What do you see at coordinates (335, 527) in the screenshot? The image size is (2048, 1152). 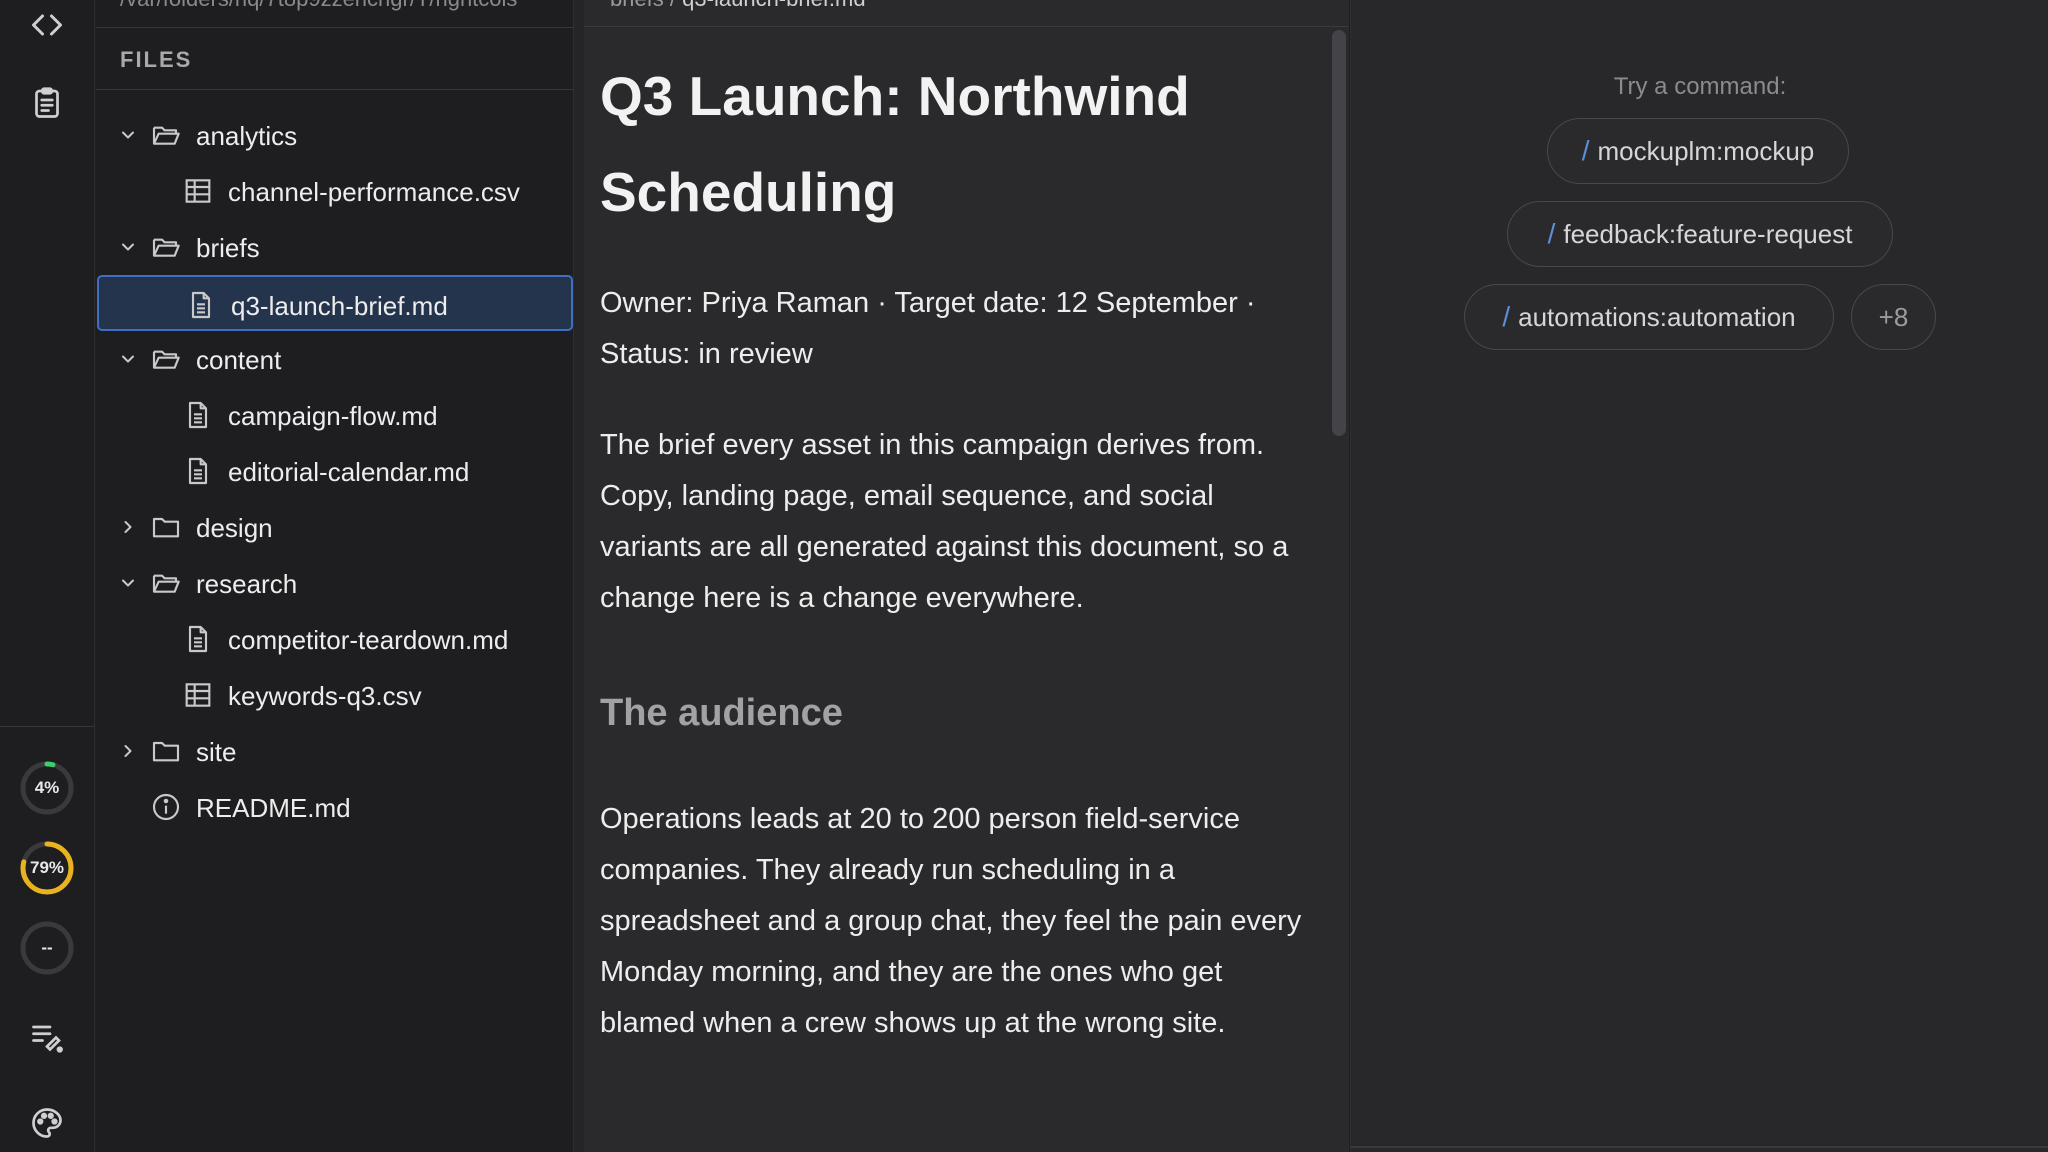 I see `folder-row: design` at bounding box center [335, 527].